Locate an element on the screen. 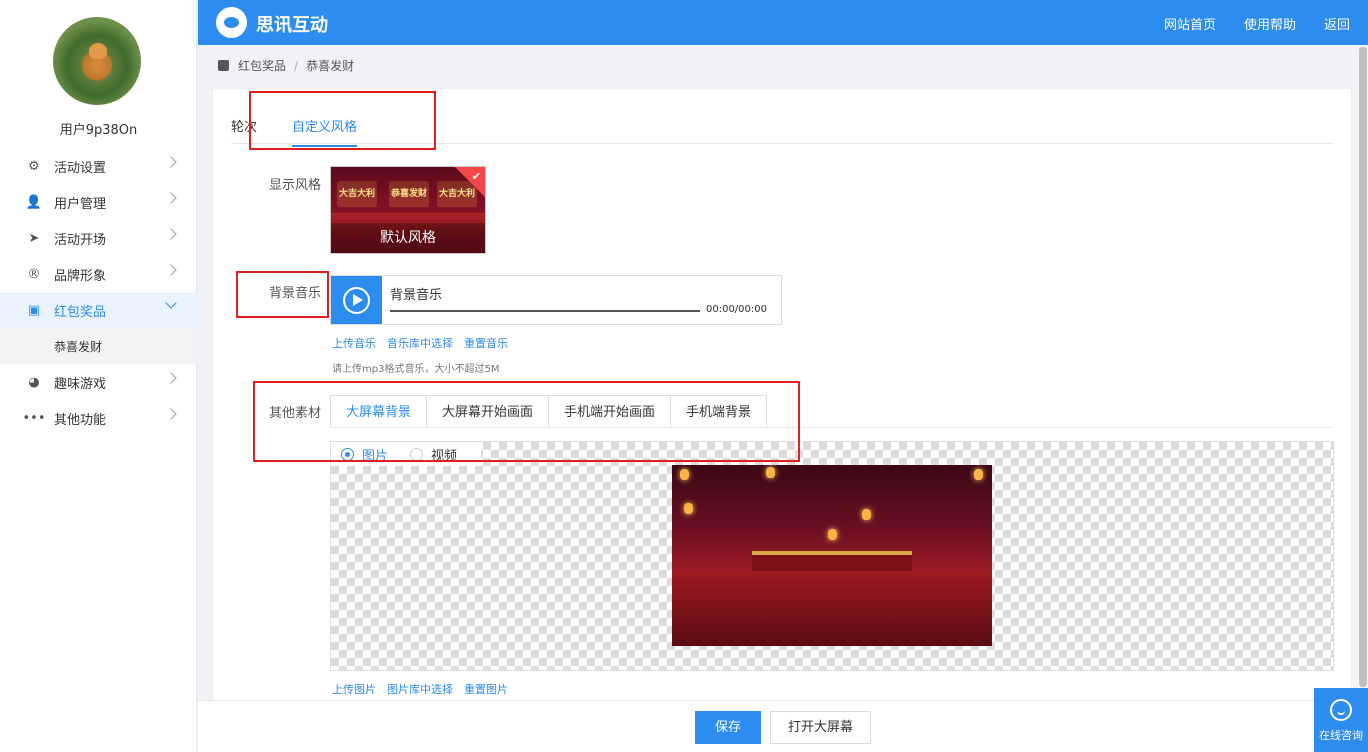 This screenshot has width=1368, height=752. music-library-link: 音乐库中选择 is located at coordinates (420, 343).